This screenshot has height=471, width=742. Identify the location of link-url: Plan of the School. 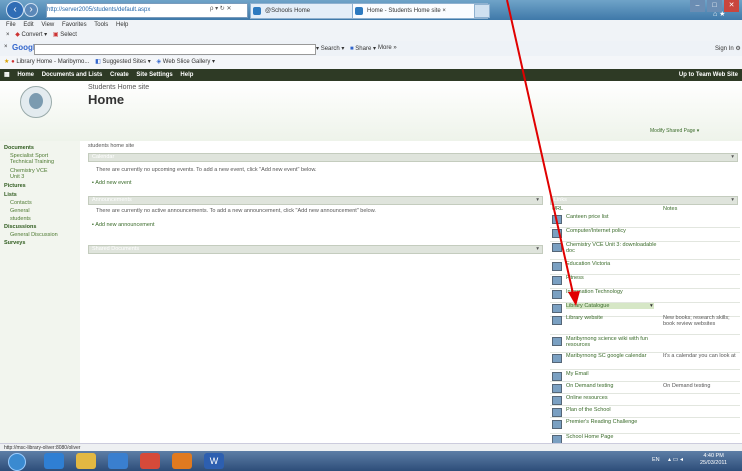
(612, 410).